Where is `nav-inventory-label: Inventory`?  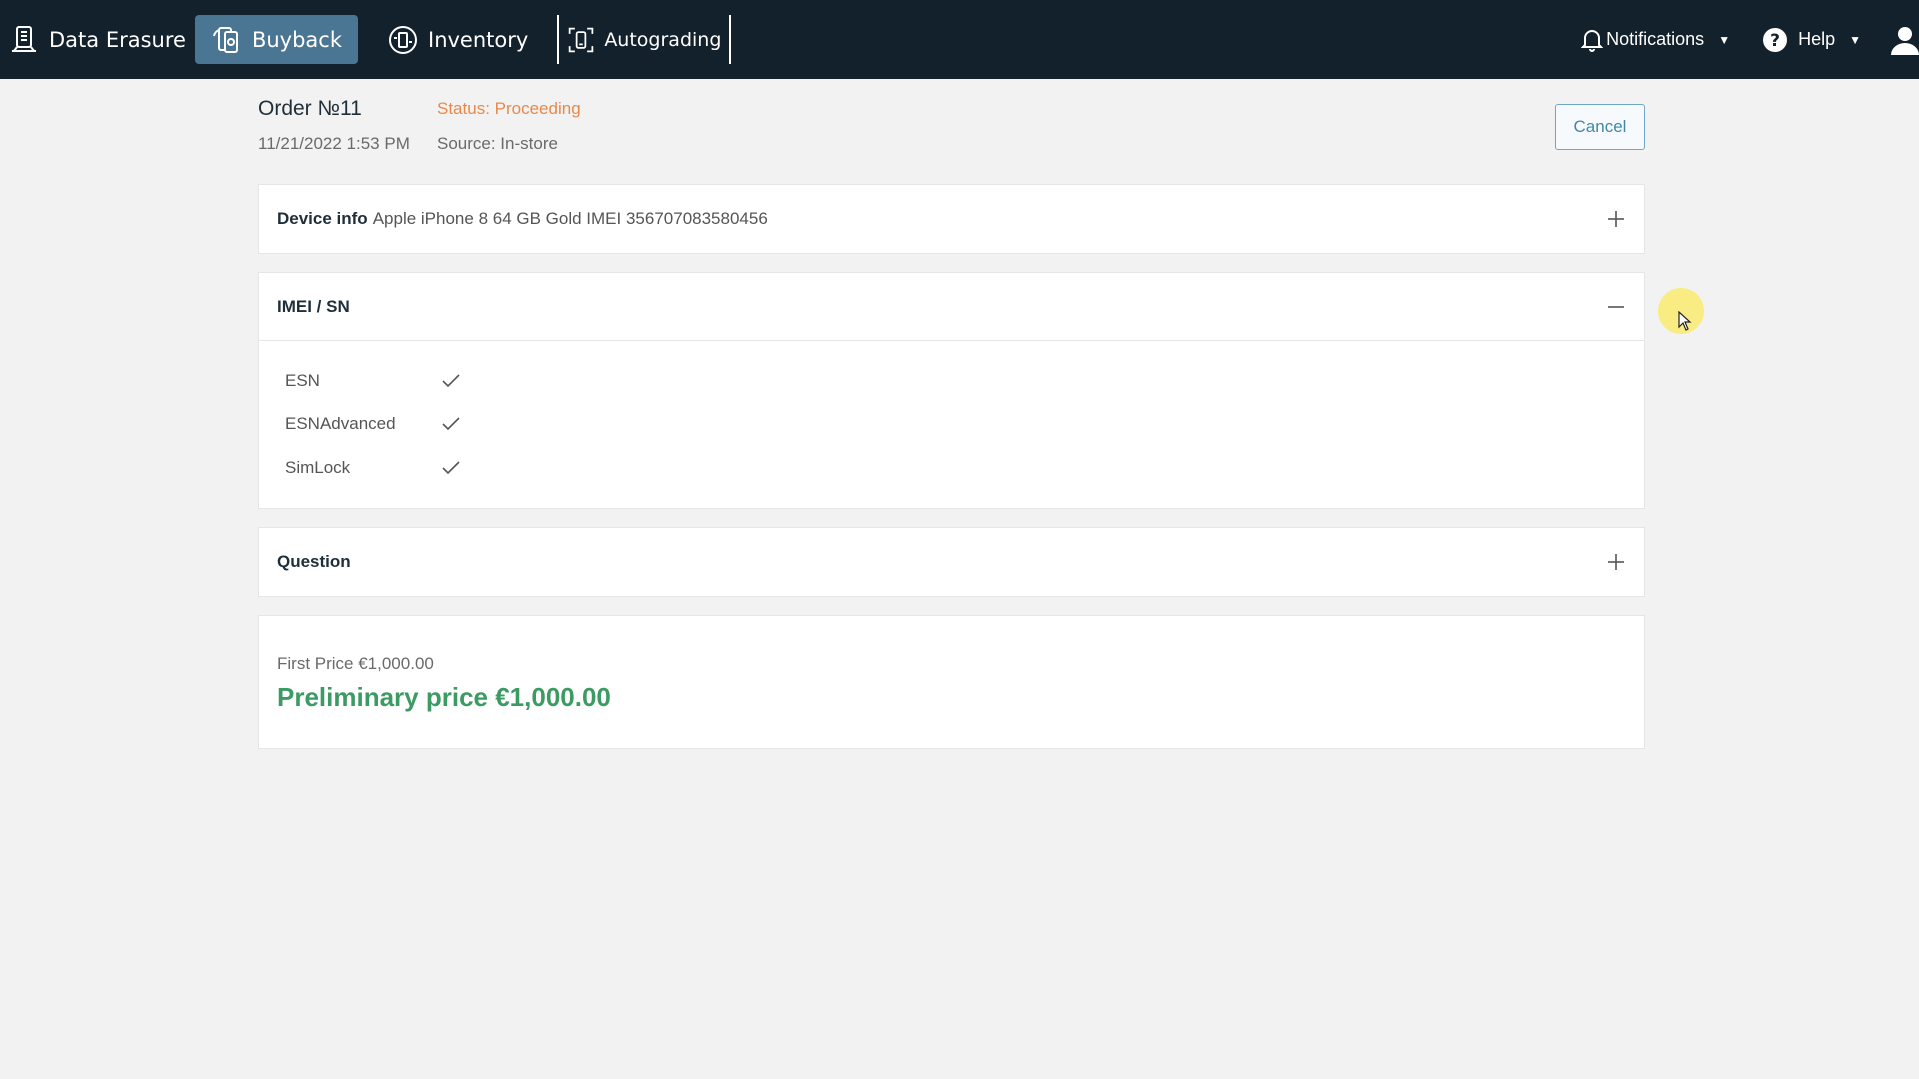
nav-inventory-label: Inventory is located at coordinates (478, 39).